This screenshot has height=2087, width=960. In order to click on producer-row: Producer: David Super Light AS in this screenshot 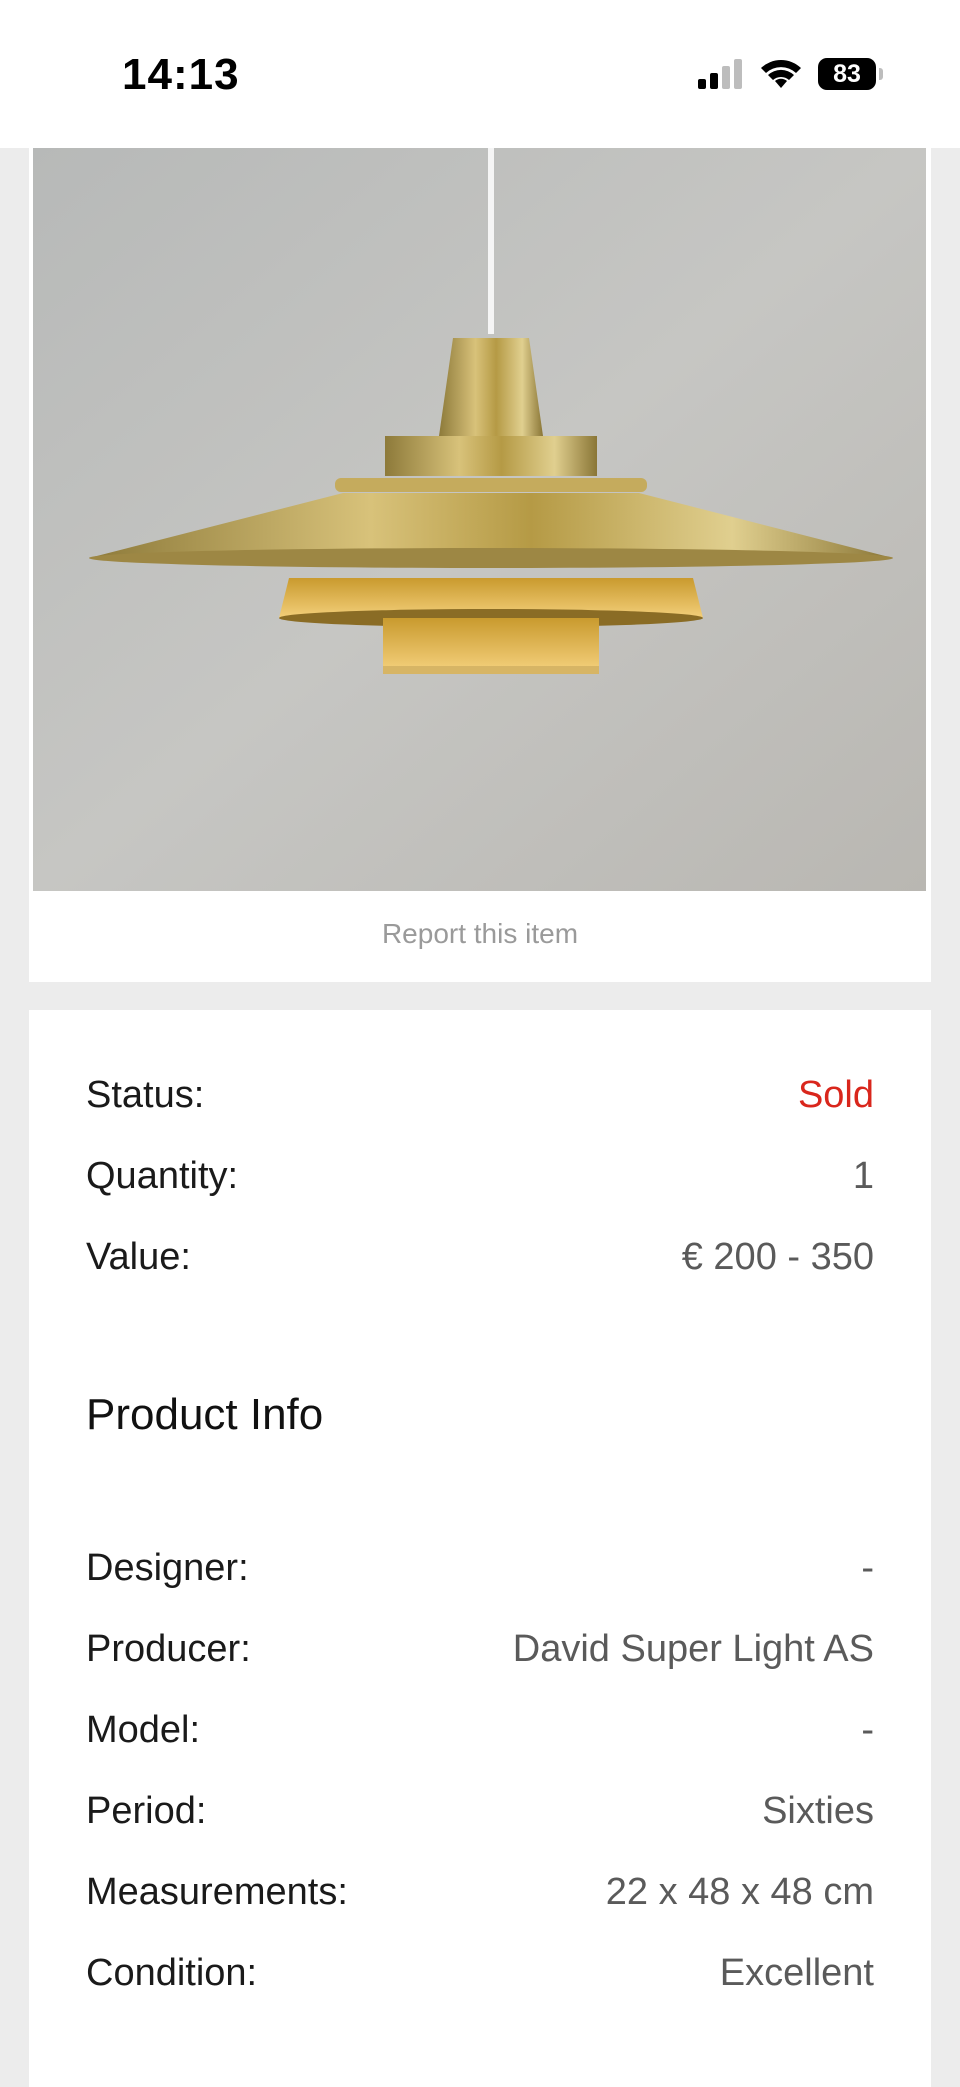, I will do `click(480, 1649)`.